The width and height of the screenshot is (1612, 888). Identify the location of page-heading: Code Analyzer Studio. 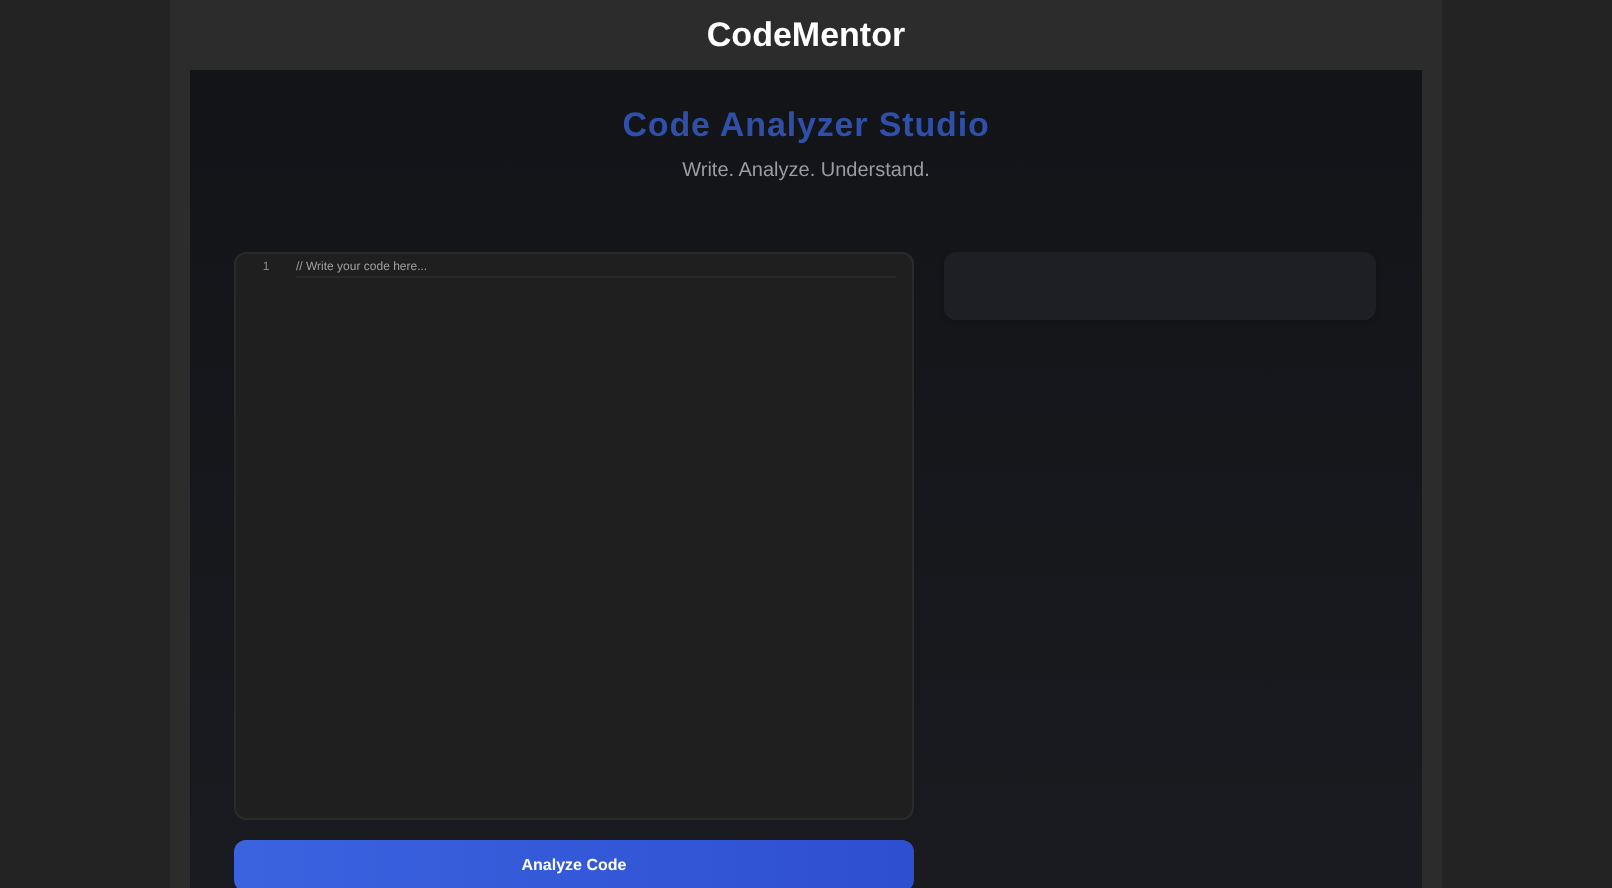
(806, 126).